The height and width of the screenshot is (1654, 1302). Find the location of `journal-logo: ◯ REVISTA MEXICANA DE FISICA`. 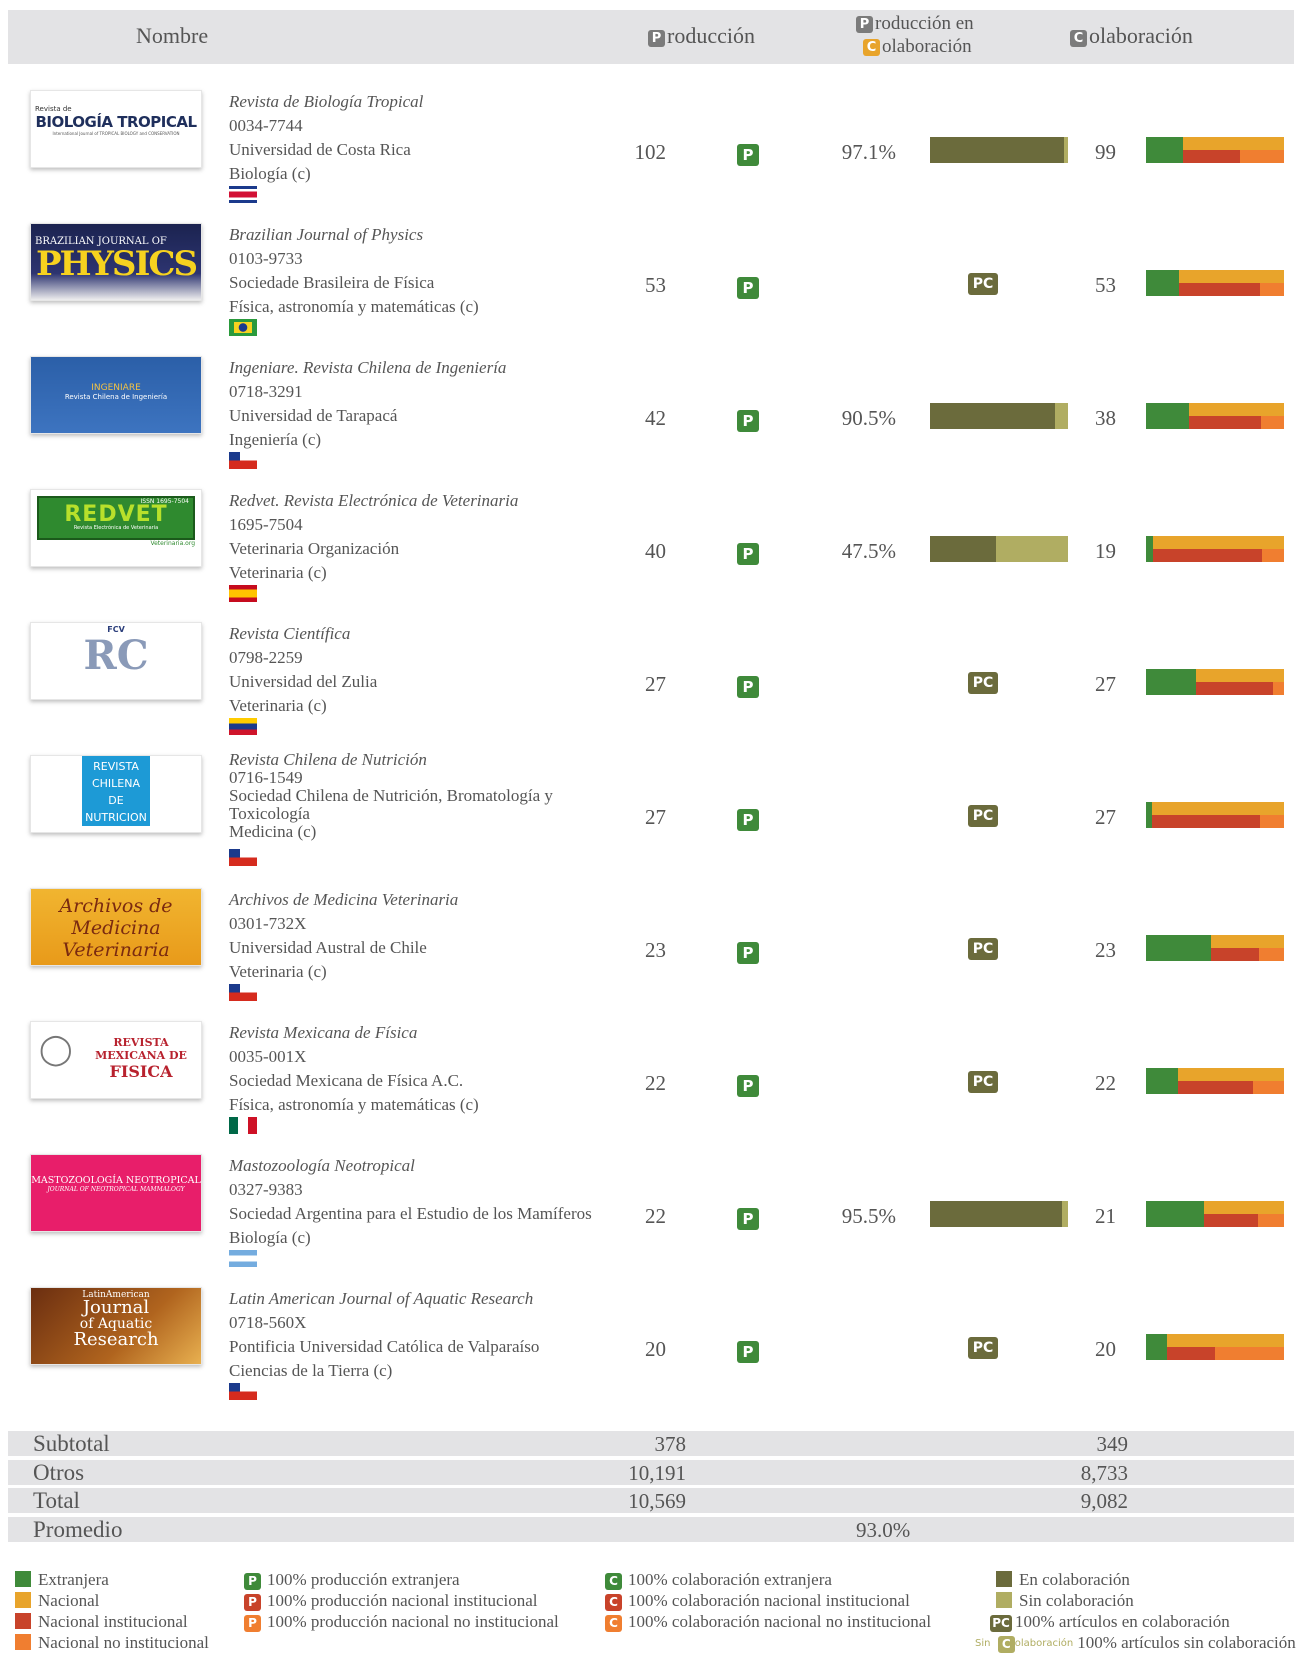

journal-logo: ◯ REVISTA MEXICANA DE FISICA is located at coordinates (116, 1060).